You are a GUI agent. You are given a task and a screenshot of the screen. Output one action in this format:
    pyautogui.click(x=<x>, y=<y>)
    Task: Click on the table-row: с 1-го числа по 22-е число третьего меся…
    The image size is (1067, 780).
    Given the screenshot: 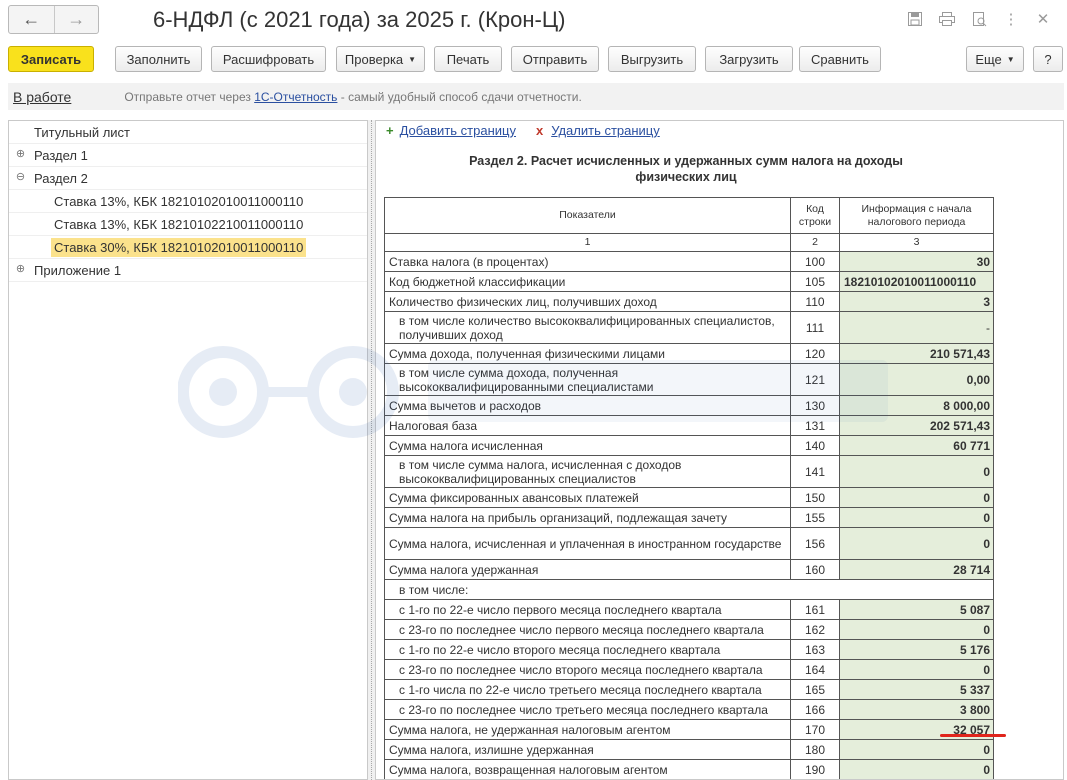 What is the action you would take?
    pyautogui.click(x=689, y=689)
    